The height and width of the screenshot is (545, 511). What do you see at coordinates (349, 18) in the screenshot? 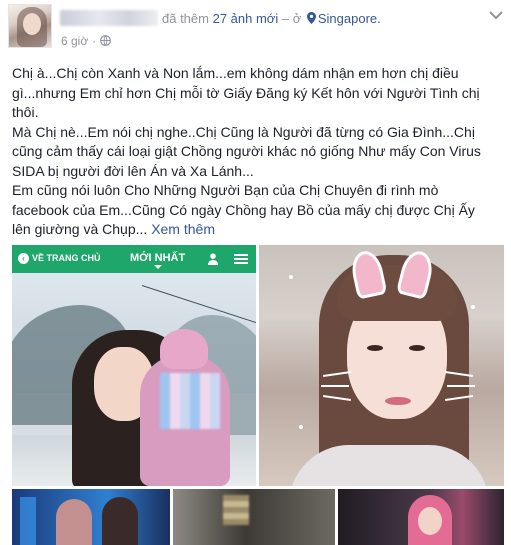
I see `location-link: Singapore.` at bounding box center [349, 18].